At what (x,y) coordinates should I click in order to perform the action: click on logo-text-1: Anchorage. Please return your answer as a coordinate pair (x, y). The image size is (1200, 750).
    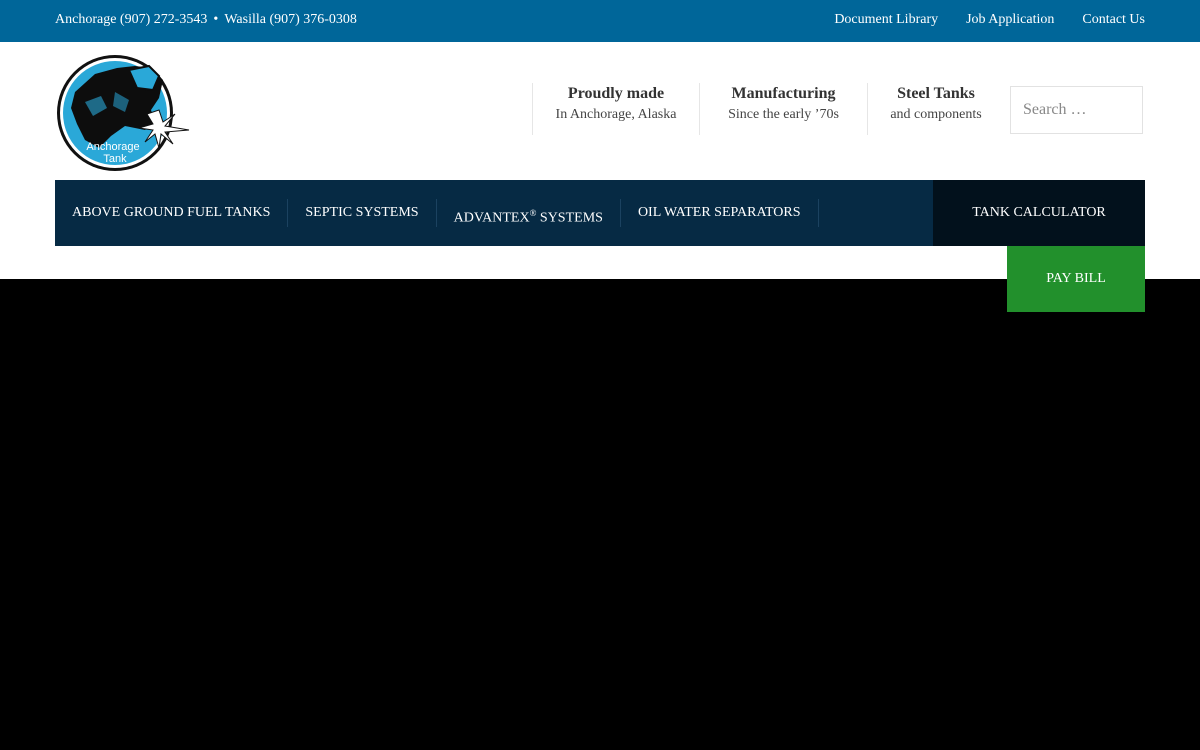
    Looking at the image, I should click on (112, 147).